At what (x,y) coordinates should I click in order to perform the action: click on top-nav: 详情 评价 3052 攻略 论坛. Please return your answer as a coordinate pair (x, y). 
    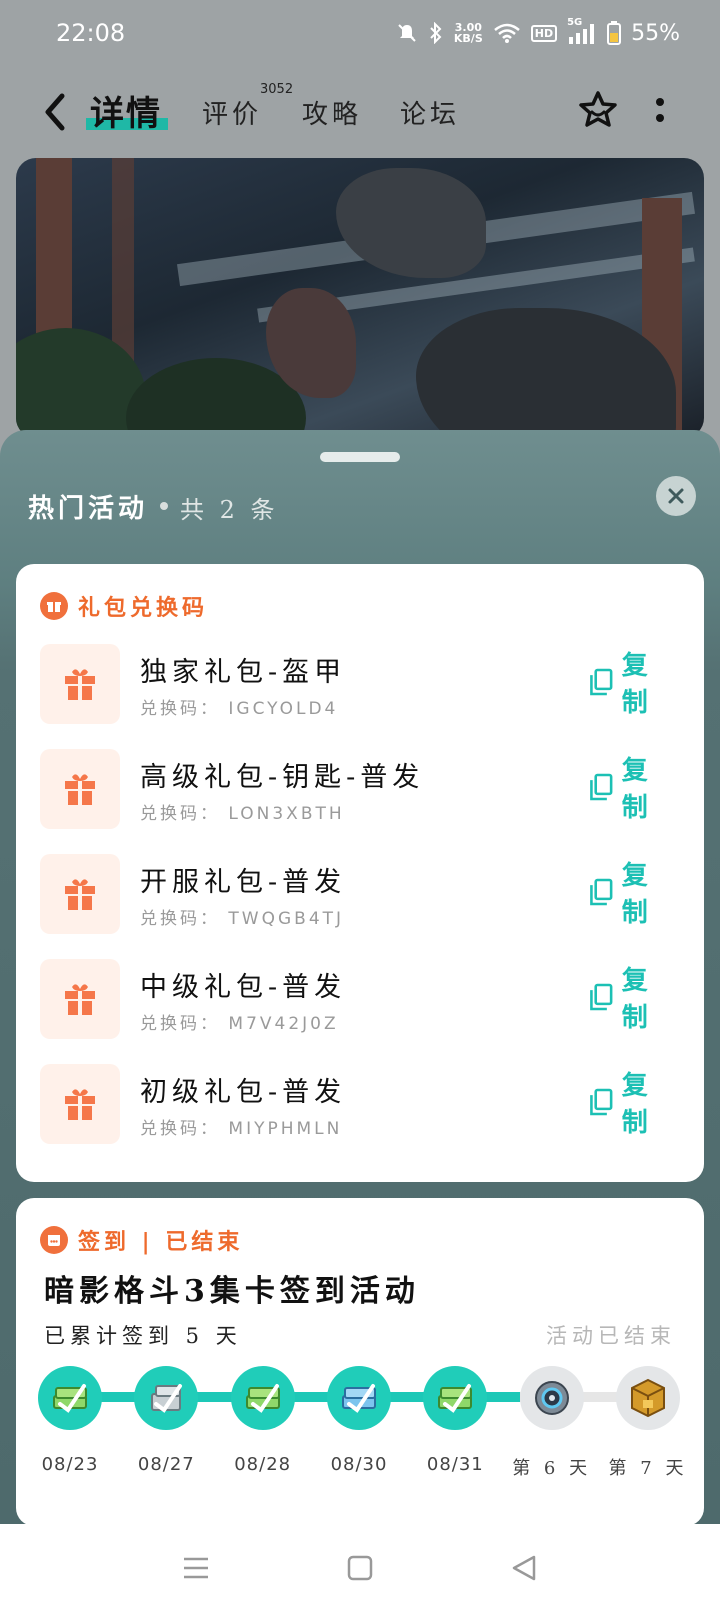
    Looking at the image, I should click on (360, 112).